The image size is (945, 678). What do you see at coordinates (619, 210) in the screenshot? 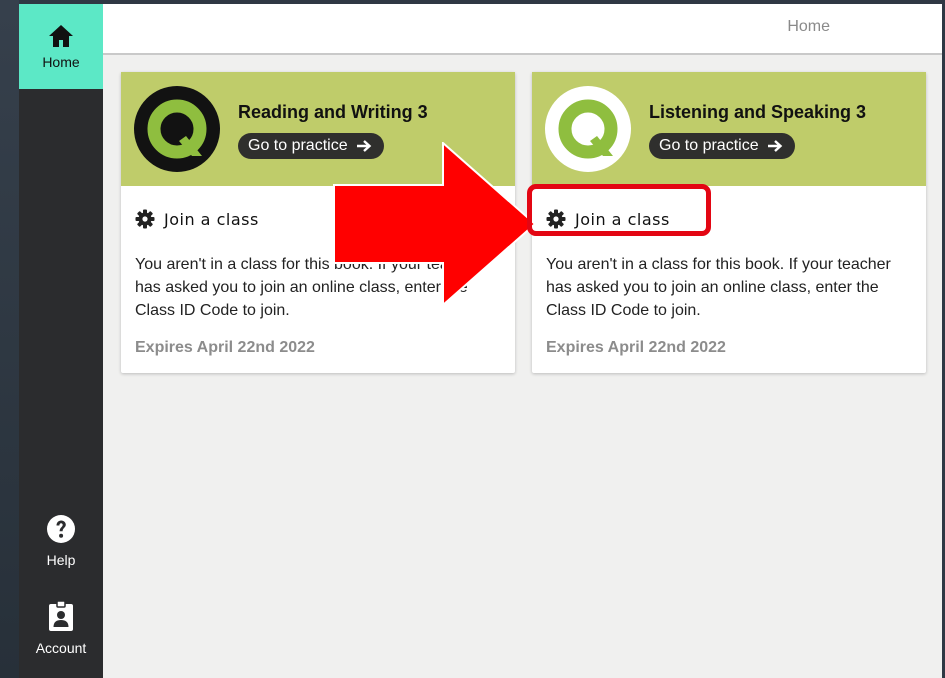
I see `annotation-highlight-box` at bounding box center [619, 210].